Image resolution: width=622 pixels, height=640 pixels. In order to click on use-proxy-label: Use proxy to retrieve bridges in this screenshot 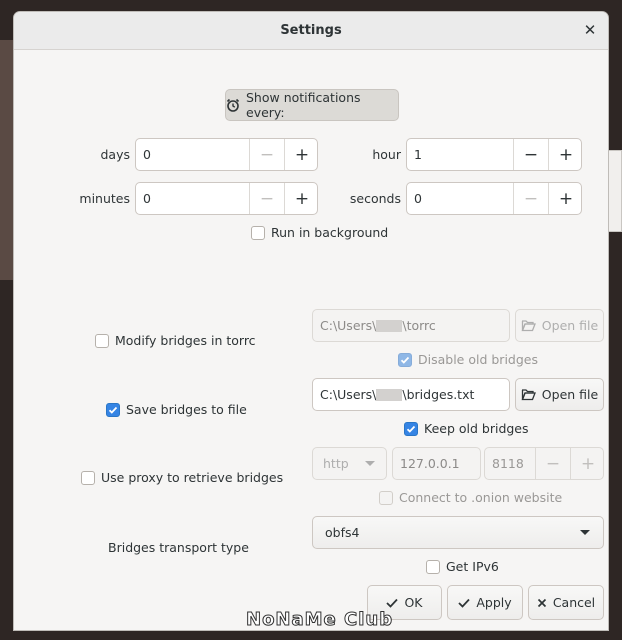, I will do `click(192, 477)`.